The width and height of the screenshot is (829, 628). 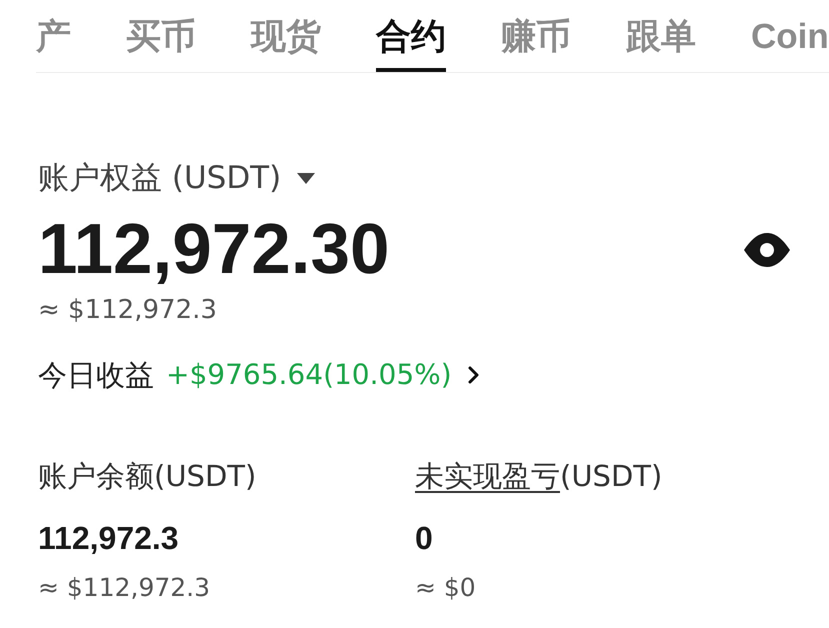 What do you see at coordinates (286, 36) in the screenshot?
I see `tab: 现货` at bounding box center [286, 36].